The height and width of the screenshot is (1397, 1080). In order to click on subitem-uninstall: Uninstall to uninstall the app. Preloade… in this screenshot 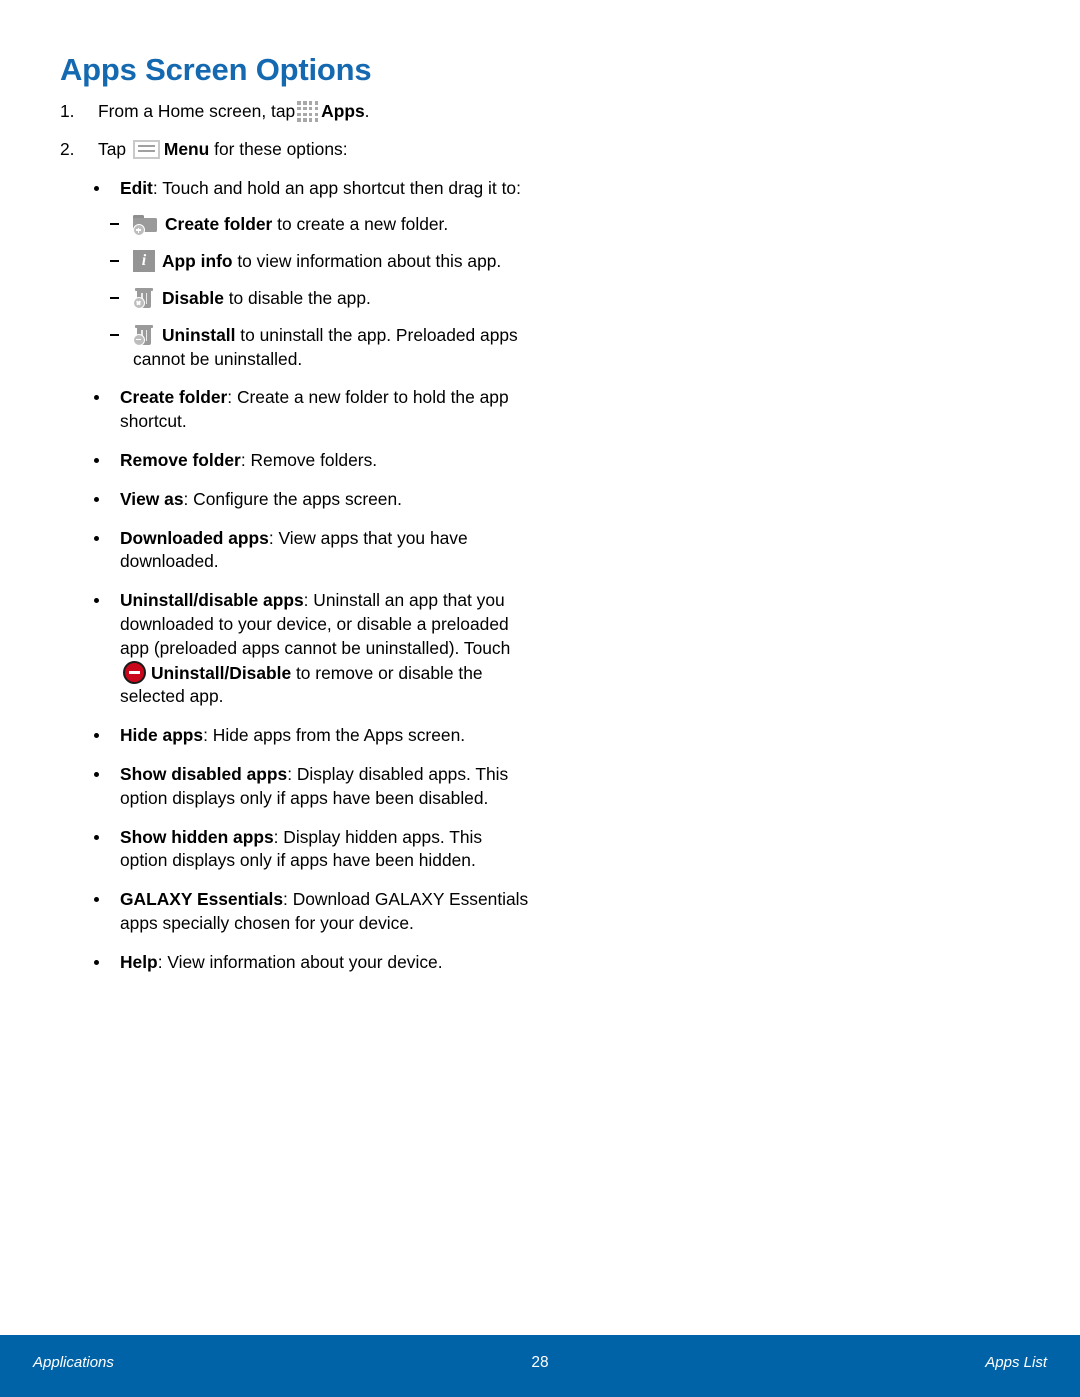, I will do `click(320, 348)`.